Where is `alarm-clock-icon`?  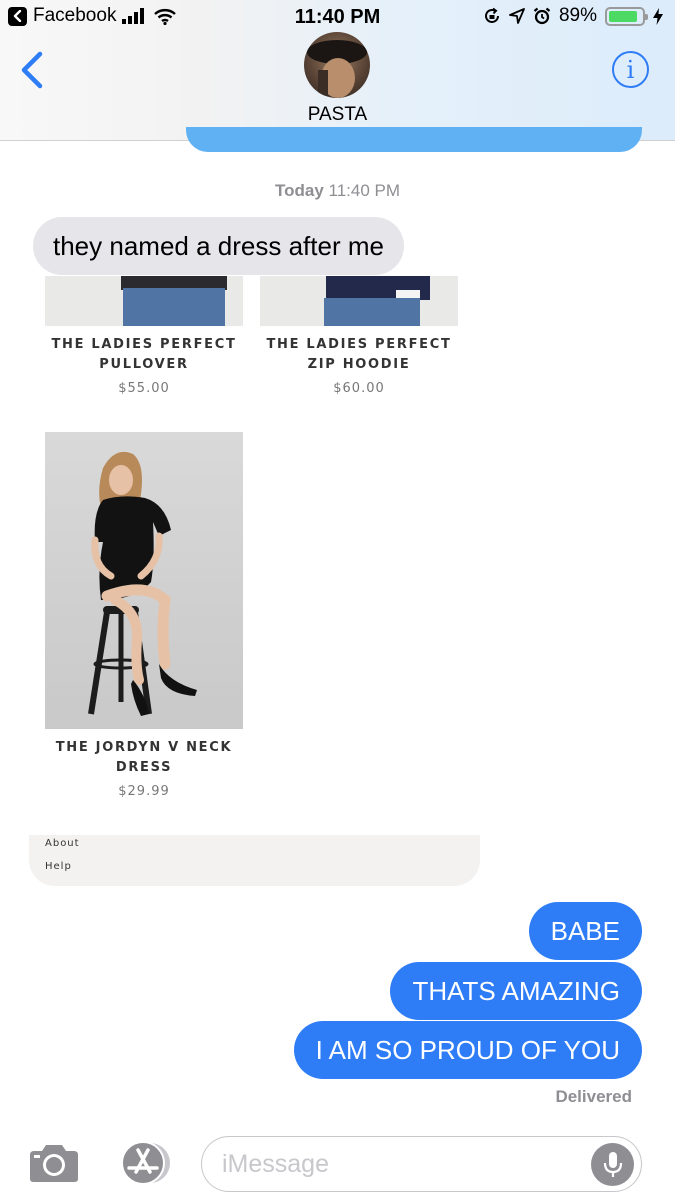
alarm-clock-icon is located at coordinates (542, 16).